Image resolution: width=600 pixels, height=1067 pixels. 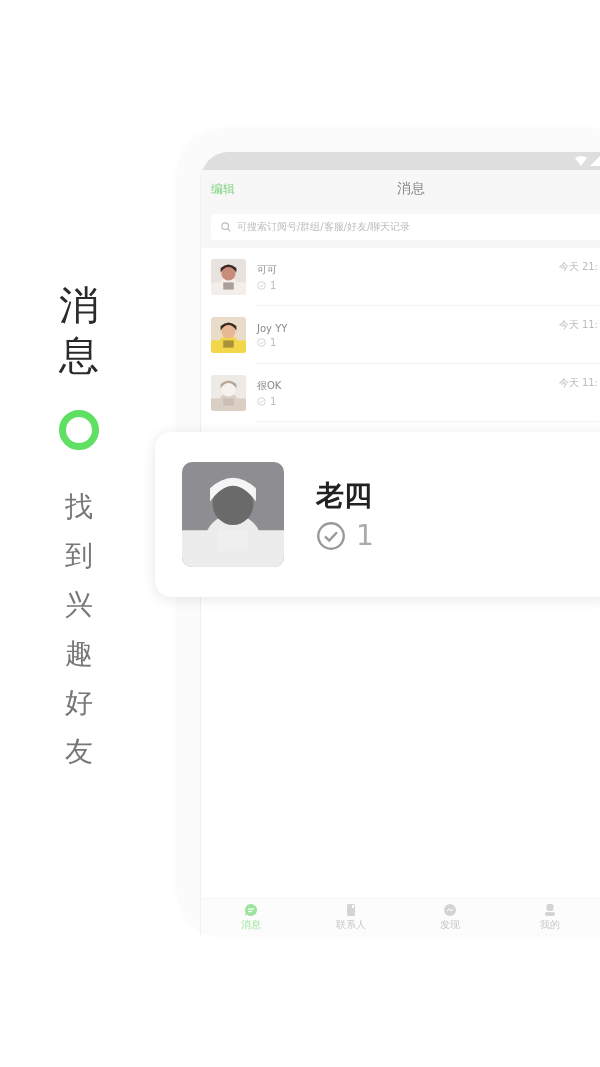 What do you see at coordinates (450, 909) in the screenshot?
I see `compass-icon` at bounding box center [450, 909].